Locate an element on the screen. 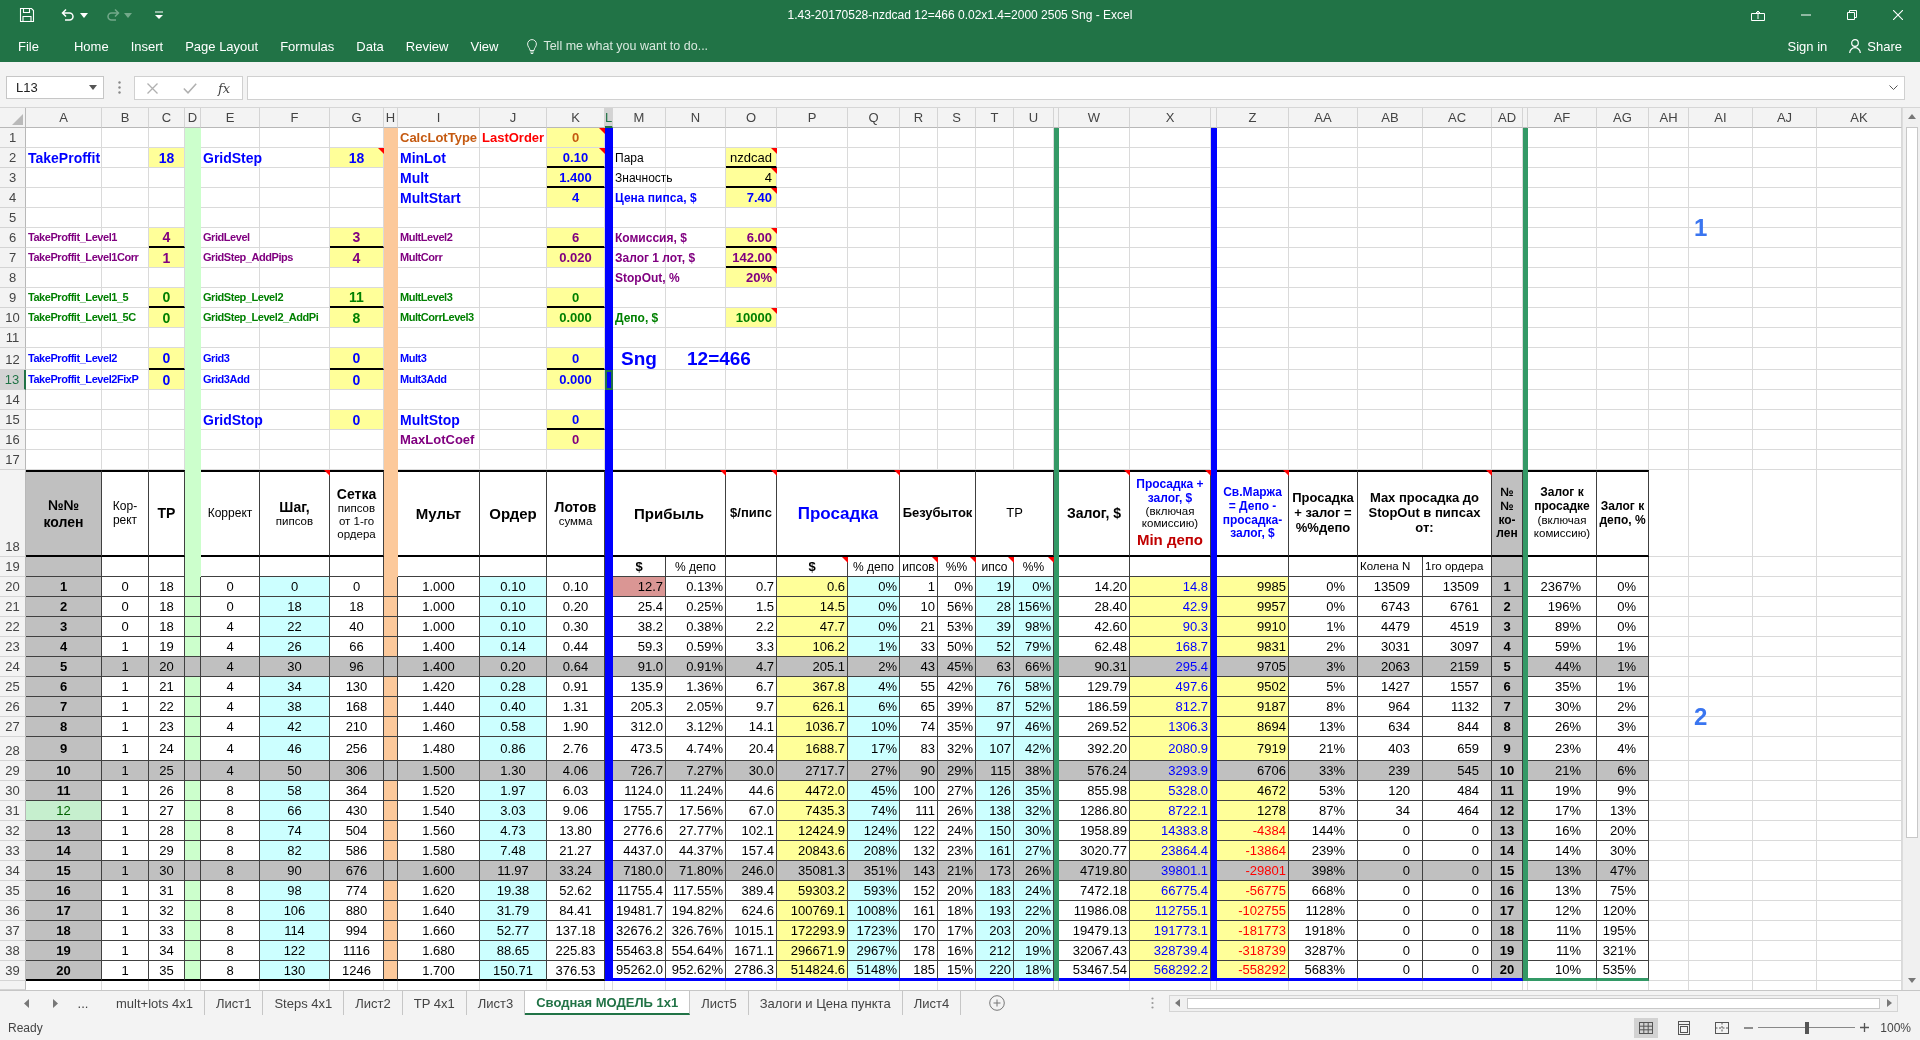 This screenshot has width=1920, height=1040. row-header: 21 is located at coordinates (13, 607).